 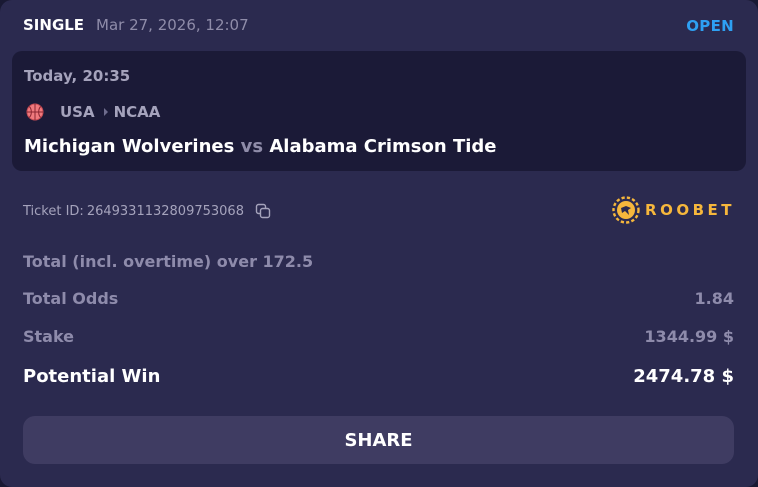 I want to click on selection-row: Total (incl. overtime) over 172.5, so click(x=378, y=263).